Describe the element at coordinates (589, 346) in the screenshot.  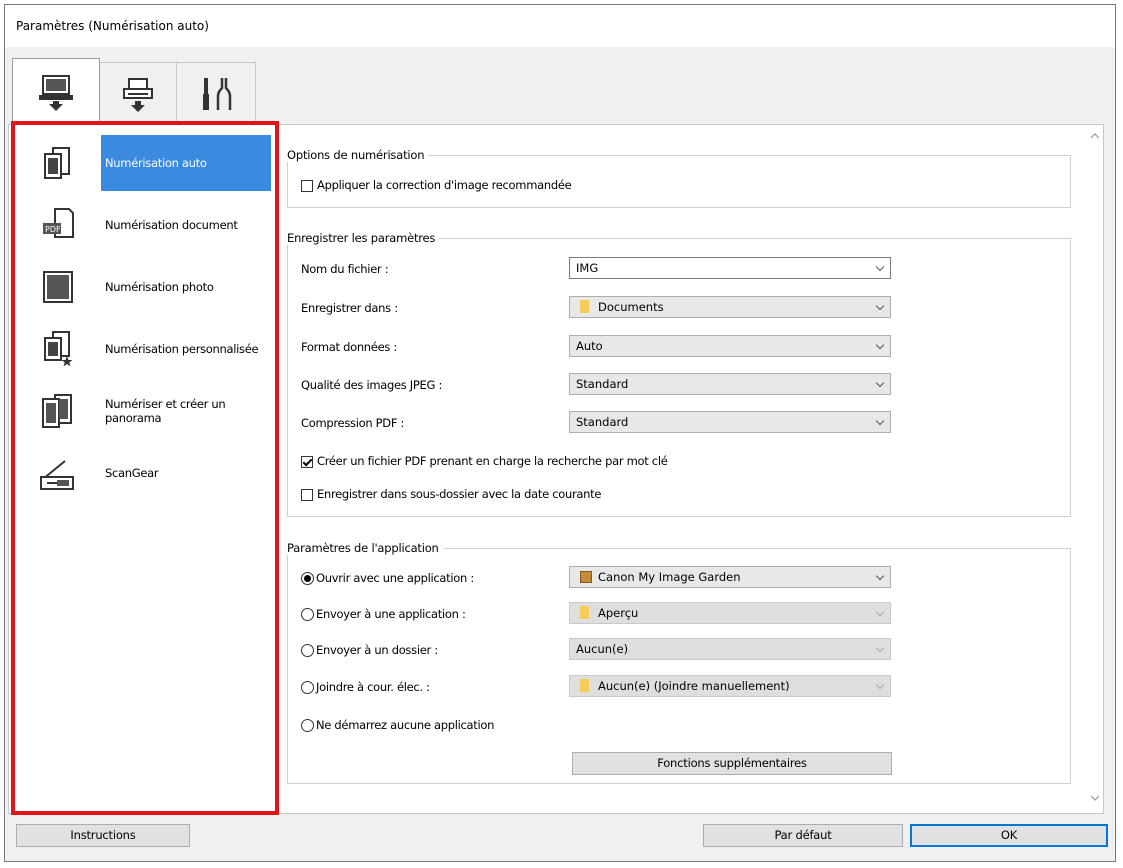
I see `data-format-value: Auto` at that location.